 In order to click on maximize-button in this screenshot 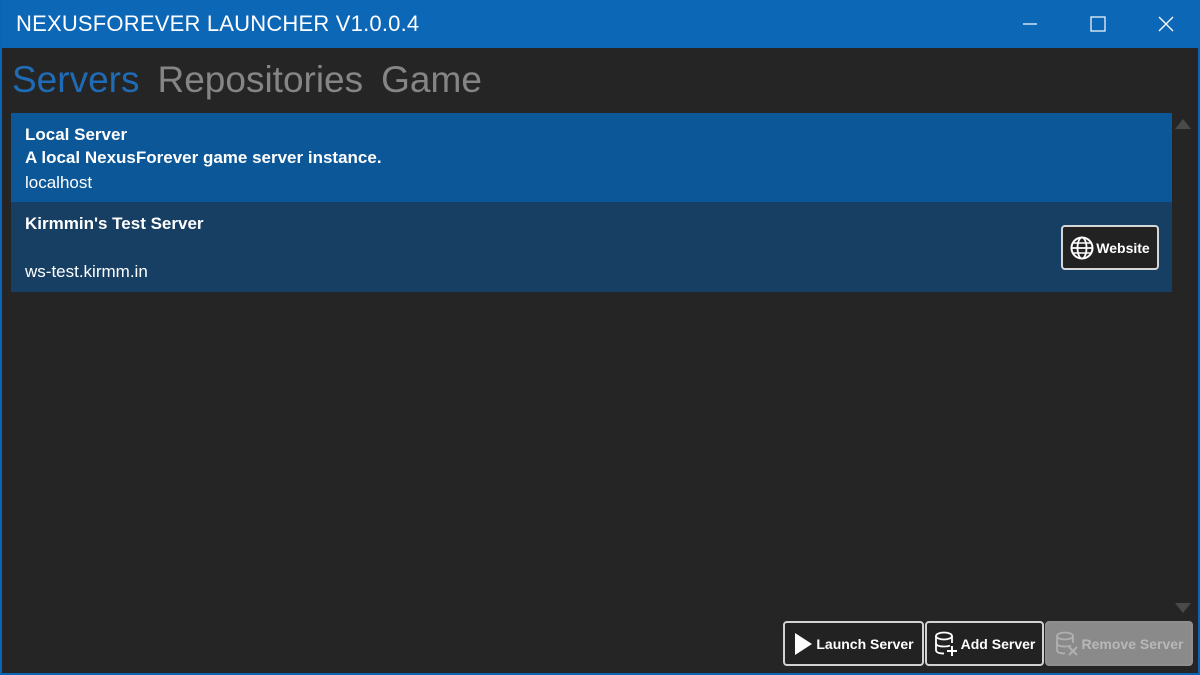, I will do `click(1098, 24)`.